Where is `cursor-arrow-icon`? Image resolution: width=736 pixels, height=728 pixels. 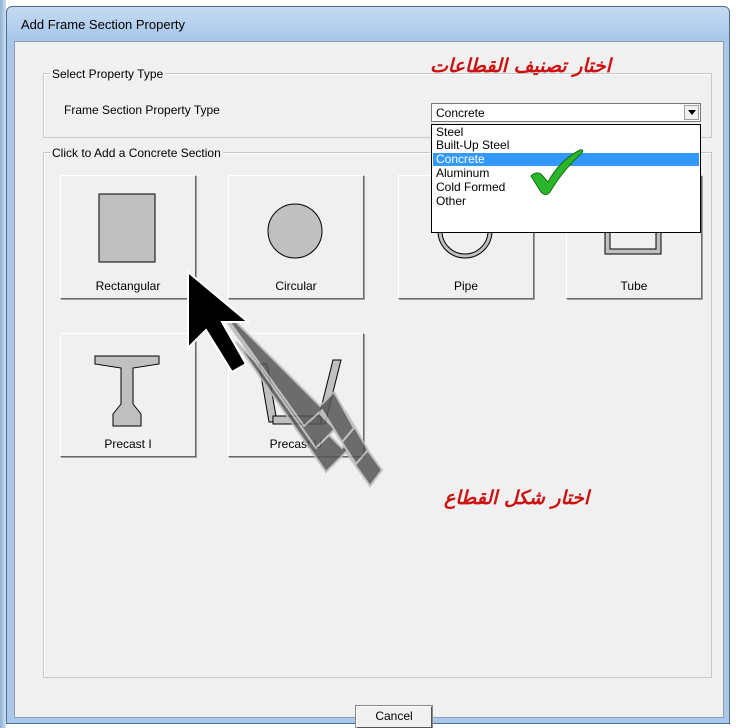
cursor-arrow-icon is located at coordinates (219, 321).